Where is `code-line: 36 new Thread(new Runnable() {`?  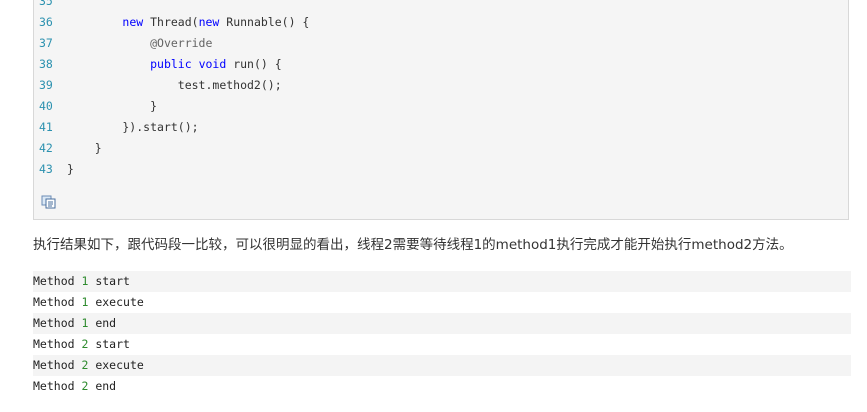
code-line: 36 new Thread(new Runnable() { is located at coordinates (171, 22).